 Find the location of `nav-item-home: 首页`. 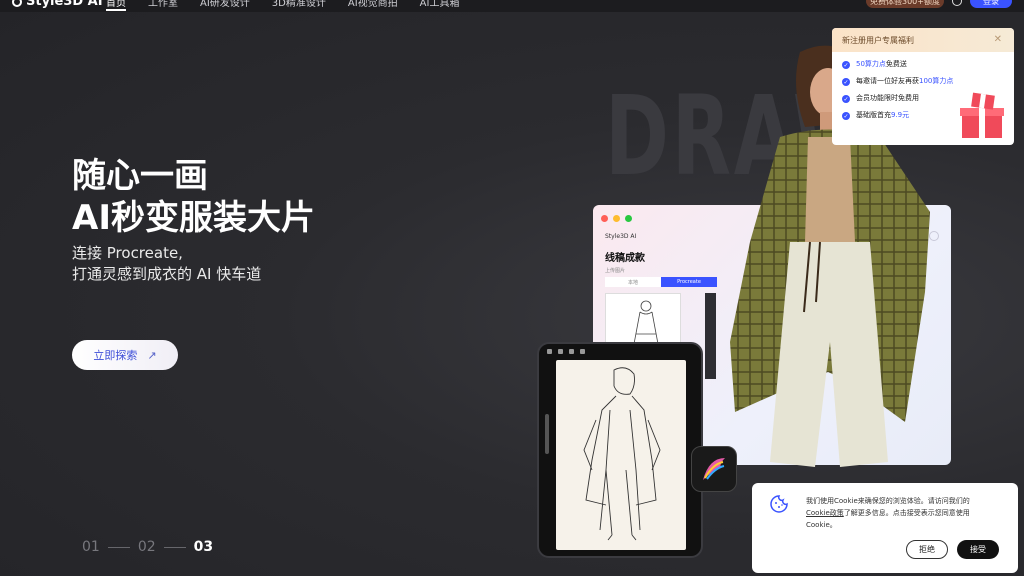

nav-item-home: 首页 is located at coordinates (116, 5).